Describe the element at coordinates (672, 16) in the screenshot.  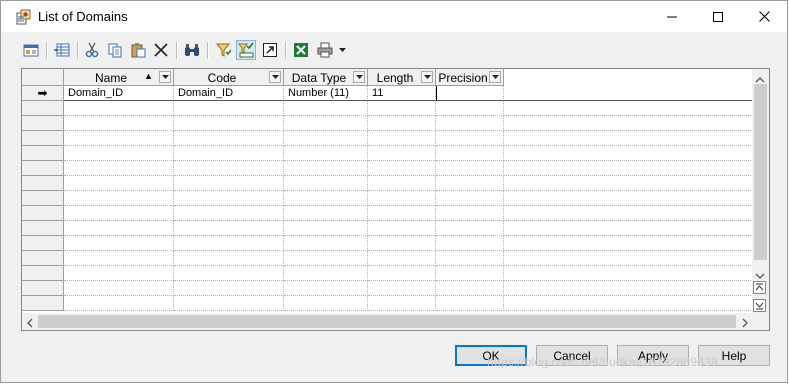
I see `minimize-button` at that location.